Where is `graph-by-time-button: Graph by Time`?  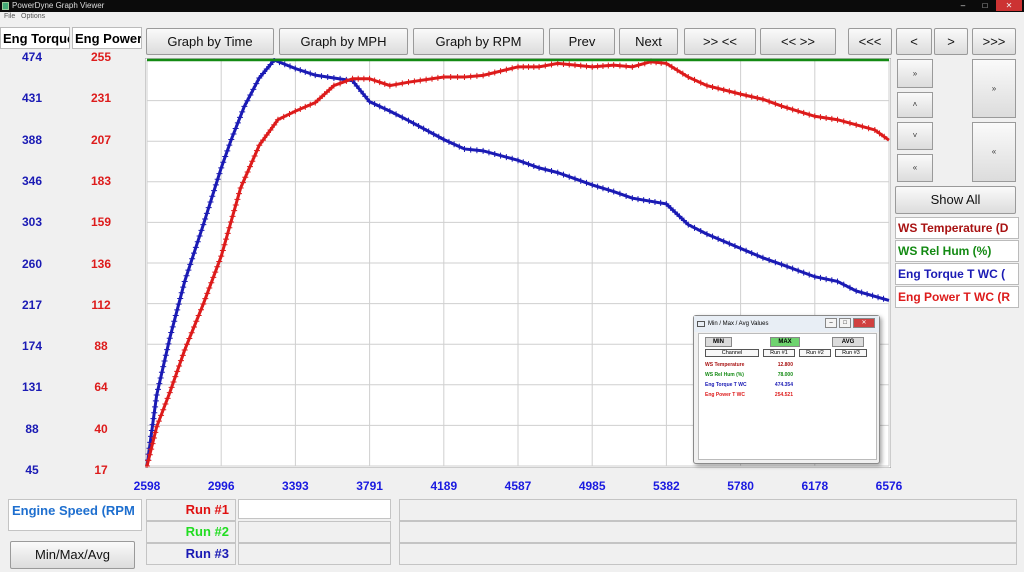
graph-by-time-button: Graph by Time is located at coordinates (210, 41).